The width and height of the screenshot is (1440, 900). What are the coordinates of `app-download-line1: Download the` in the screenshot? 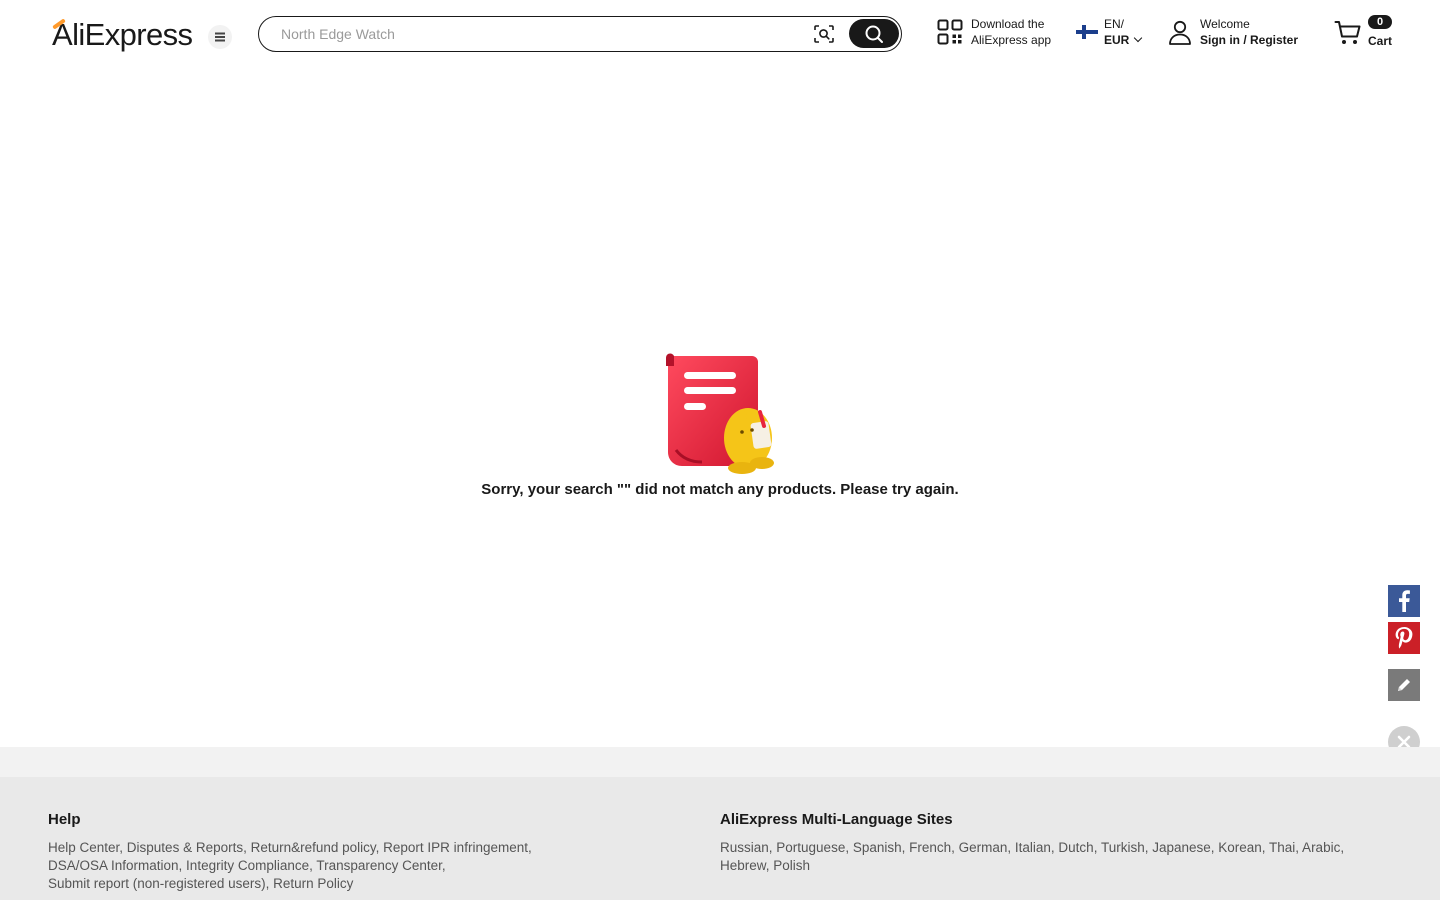 It's located at (1008, 24).